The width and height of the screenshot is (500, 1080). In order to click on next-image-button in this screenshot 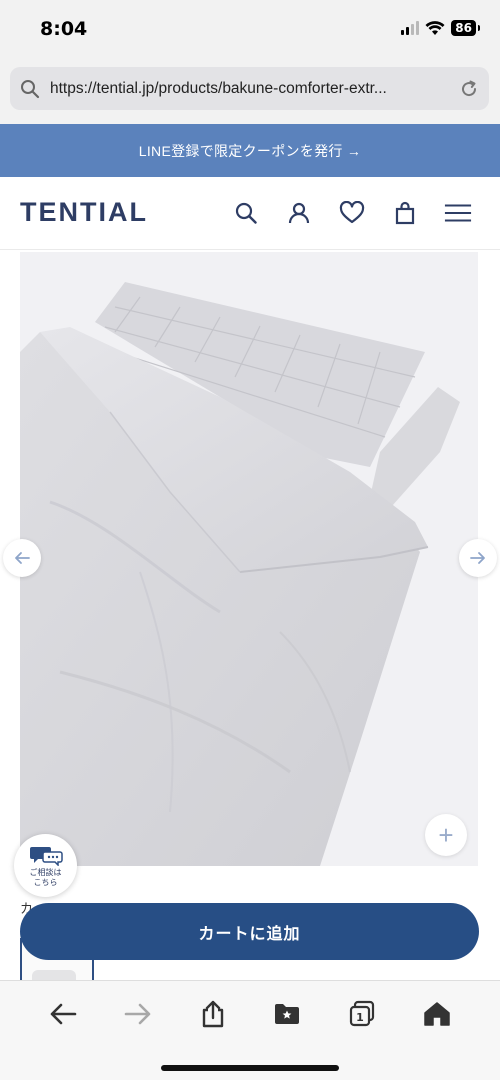, I will do `click(478, 558)`.